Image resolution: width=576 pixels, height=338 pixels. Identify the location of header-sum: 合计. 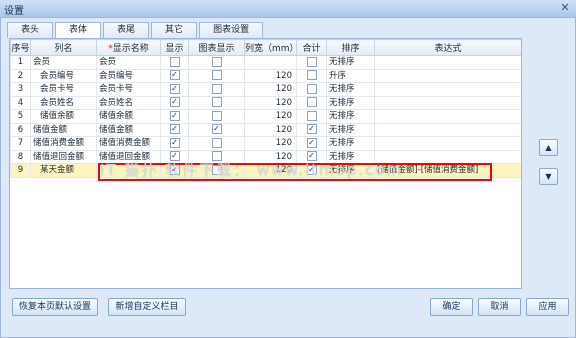
(311, 47).